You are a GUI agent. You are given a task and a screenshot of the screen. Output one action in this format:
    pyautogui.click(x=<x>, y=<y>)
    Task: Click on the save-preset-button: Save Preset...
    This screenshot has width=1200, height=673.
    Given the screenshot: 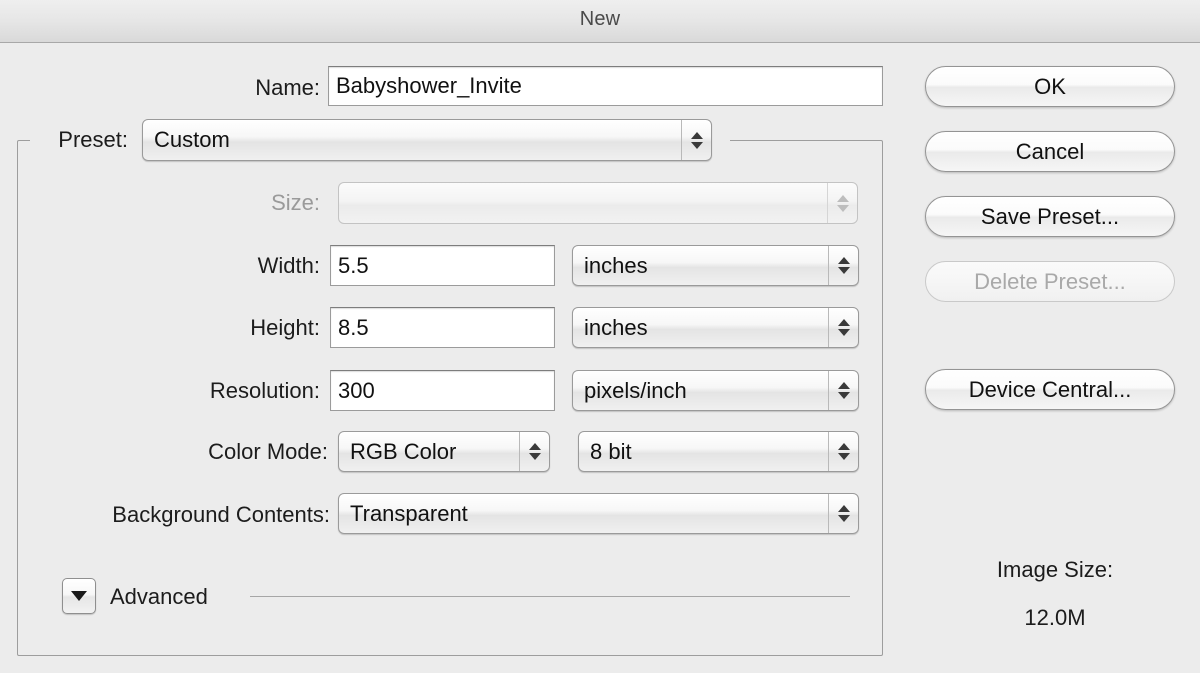 What is the action you would take?
    pyautogui.click(x=1050, y=216)
    